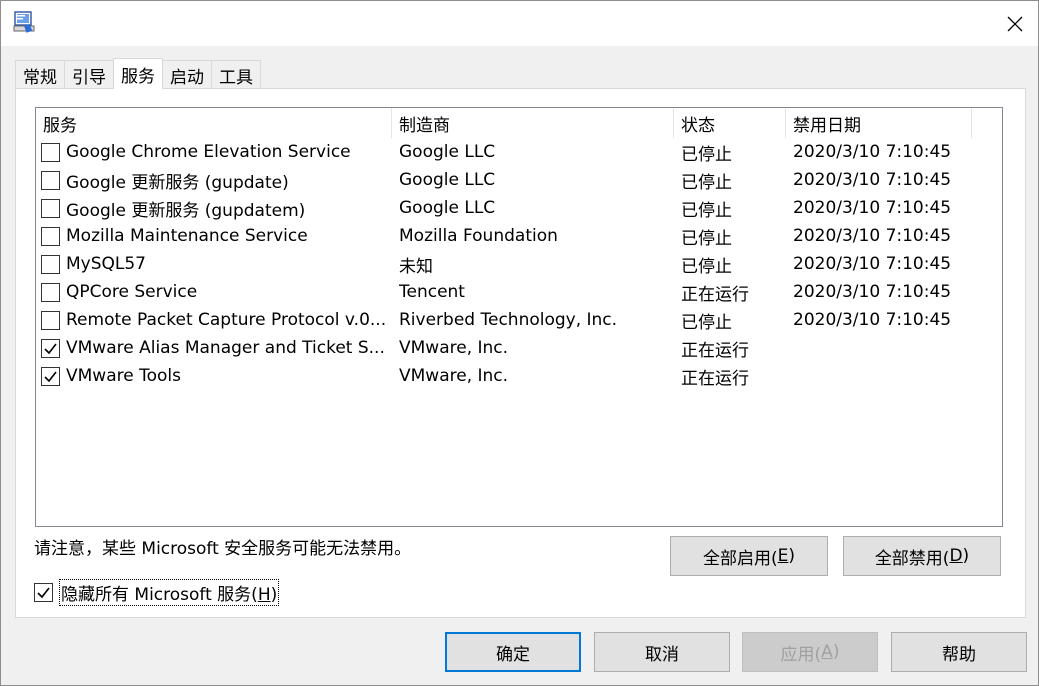  I want to click on help-button: 帮助, so click(959, 652).